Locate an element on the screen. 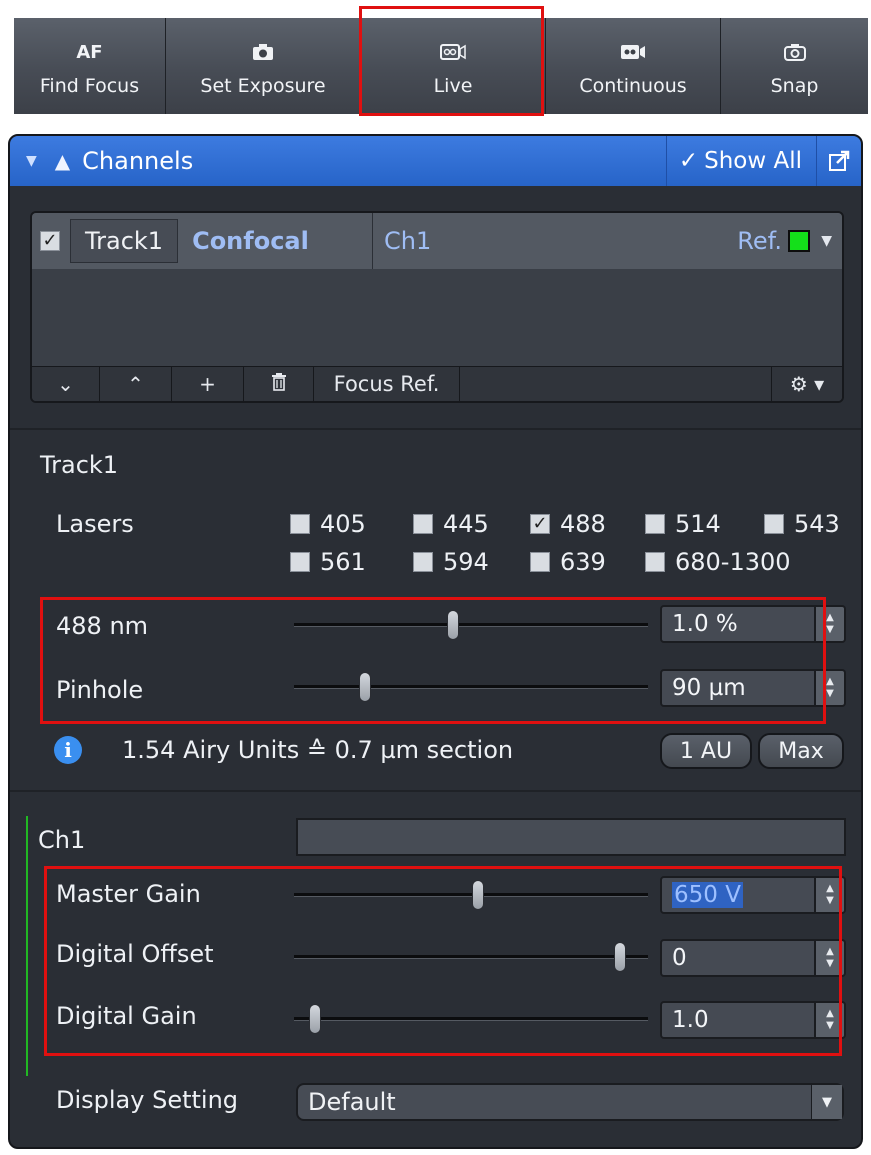 Image resolution: width=871 pixels, height=1155 pixels. continuous-label: Continuous is located at coordinates (633, 86).